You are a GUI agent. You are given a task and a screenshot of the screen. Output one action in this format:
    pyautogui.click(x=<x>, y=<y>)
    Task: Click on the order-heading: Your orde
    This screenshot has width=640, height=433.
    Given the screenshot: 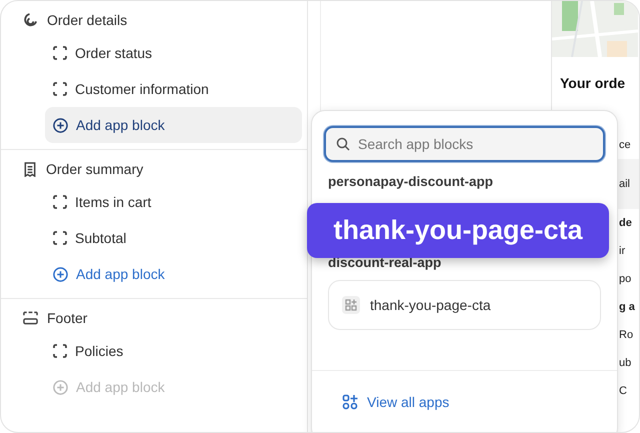 What is the action you would take?
    pyautogui.click(x=592, y=83)
    